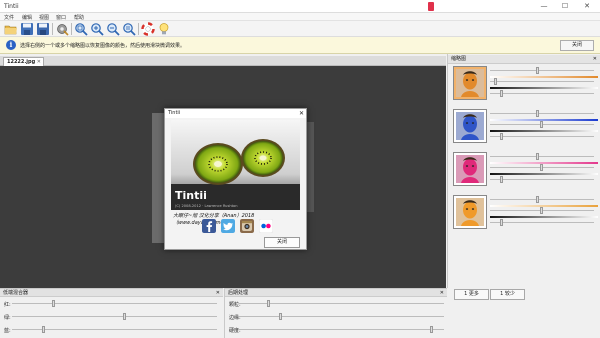  What do you see at coordinates (103, 46) in the screenshot?
I see `info-message: 选择右侧的一个或多个缩略图以恢复图像的颜色，然后使用滑块微调效果。` at bounding box center [103, 46].